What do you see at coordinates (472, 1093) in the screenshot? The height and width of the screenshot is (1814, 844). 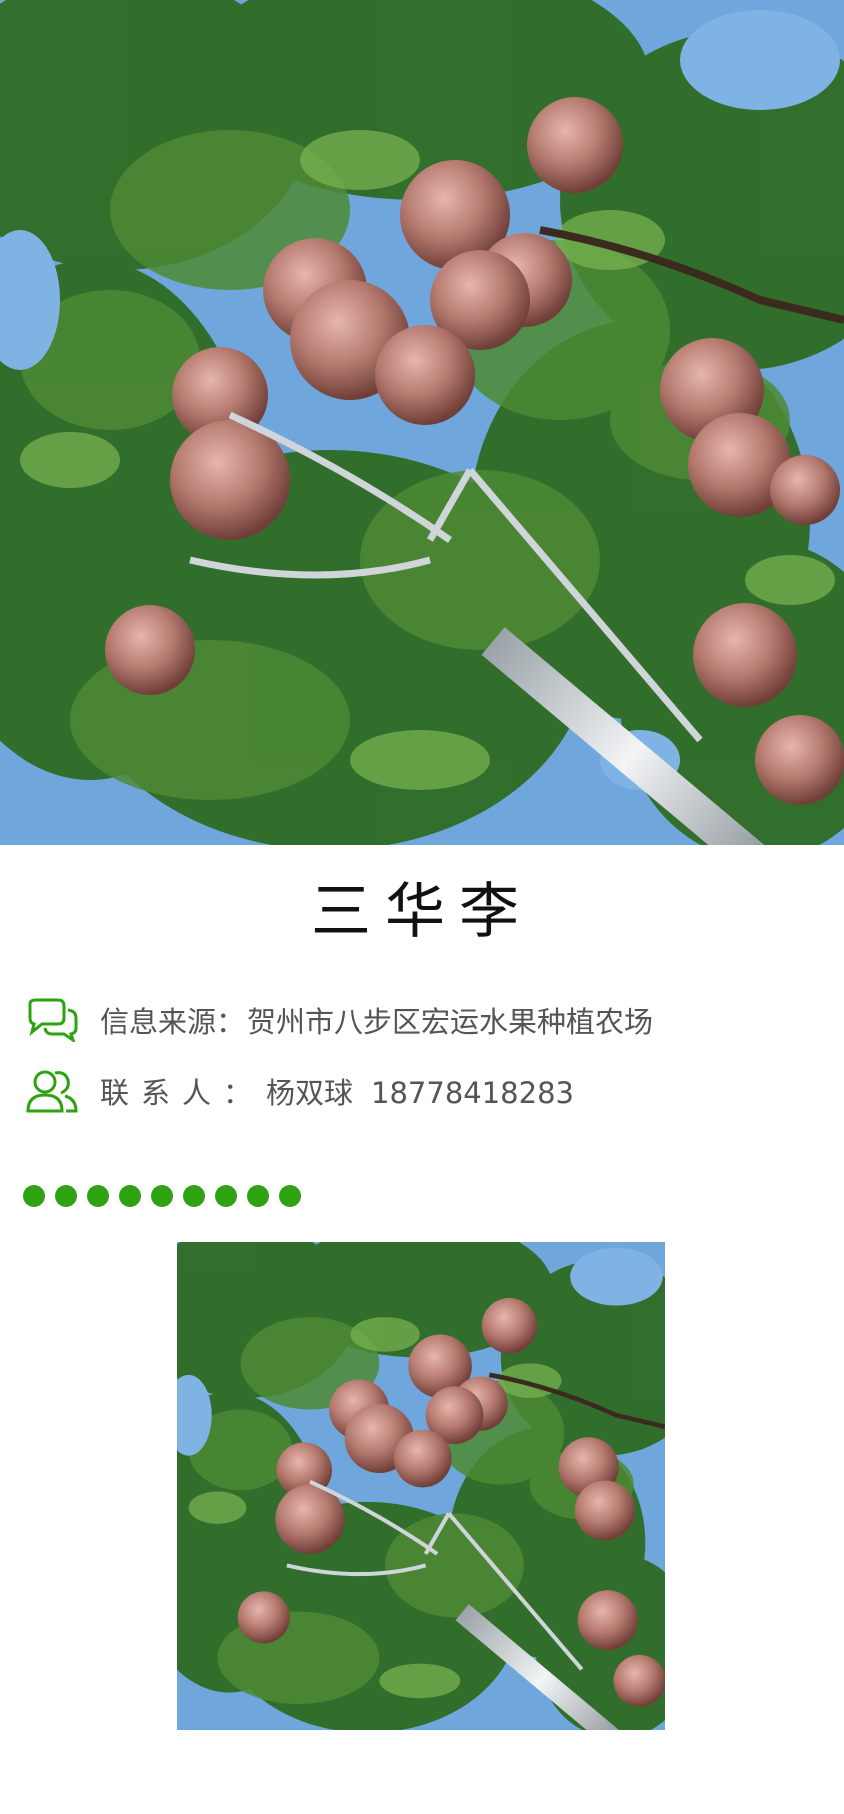 I see `info-contact-phone: 18778418283` at bounding box center [472, 1093].